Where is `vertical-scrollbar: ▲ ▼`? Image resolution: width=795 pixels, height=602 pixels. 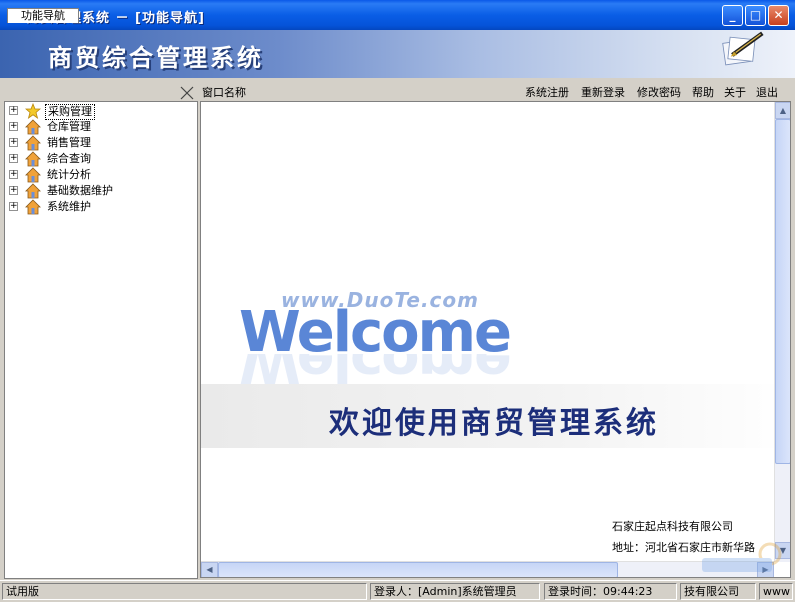
vertical-scrollbar: ▲ ▼ is located at coordinates (782, 332).